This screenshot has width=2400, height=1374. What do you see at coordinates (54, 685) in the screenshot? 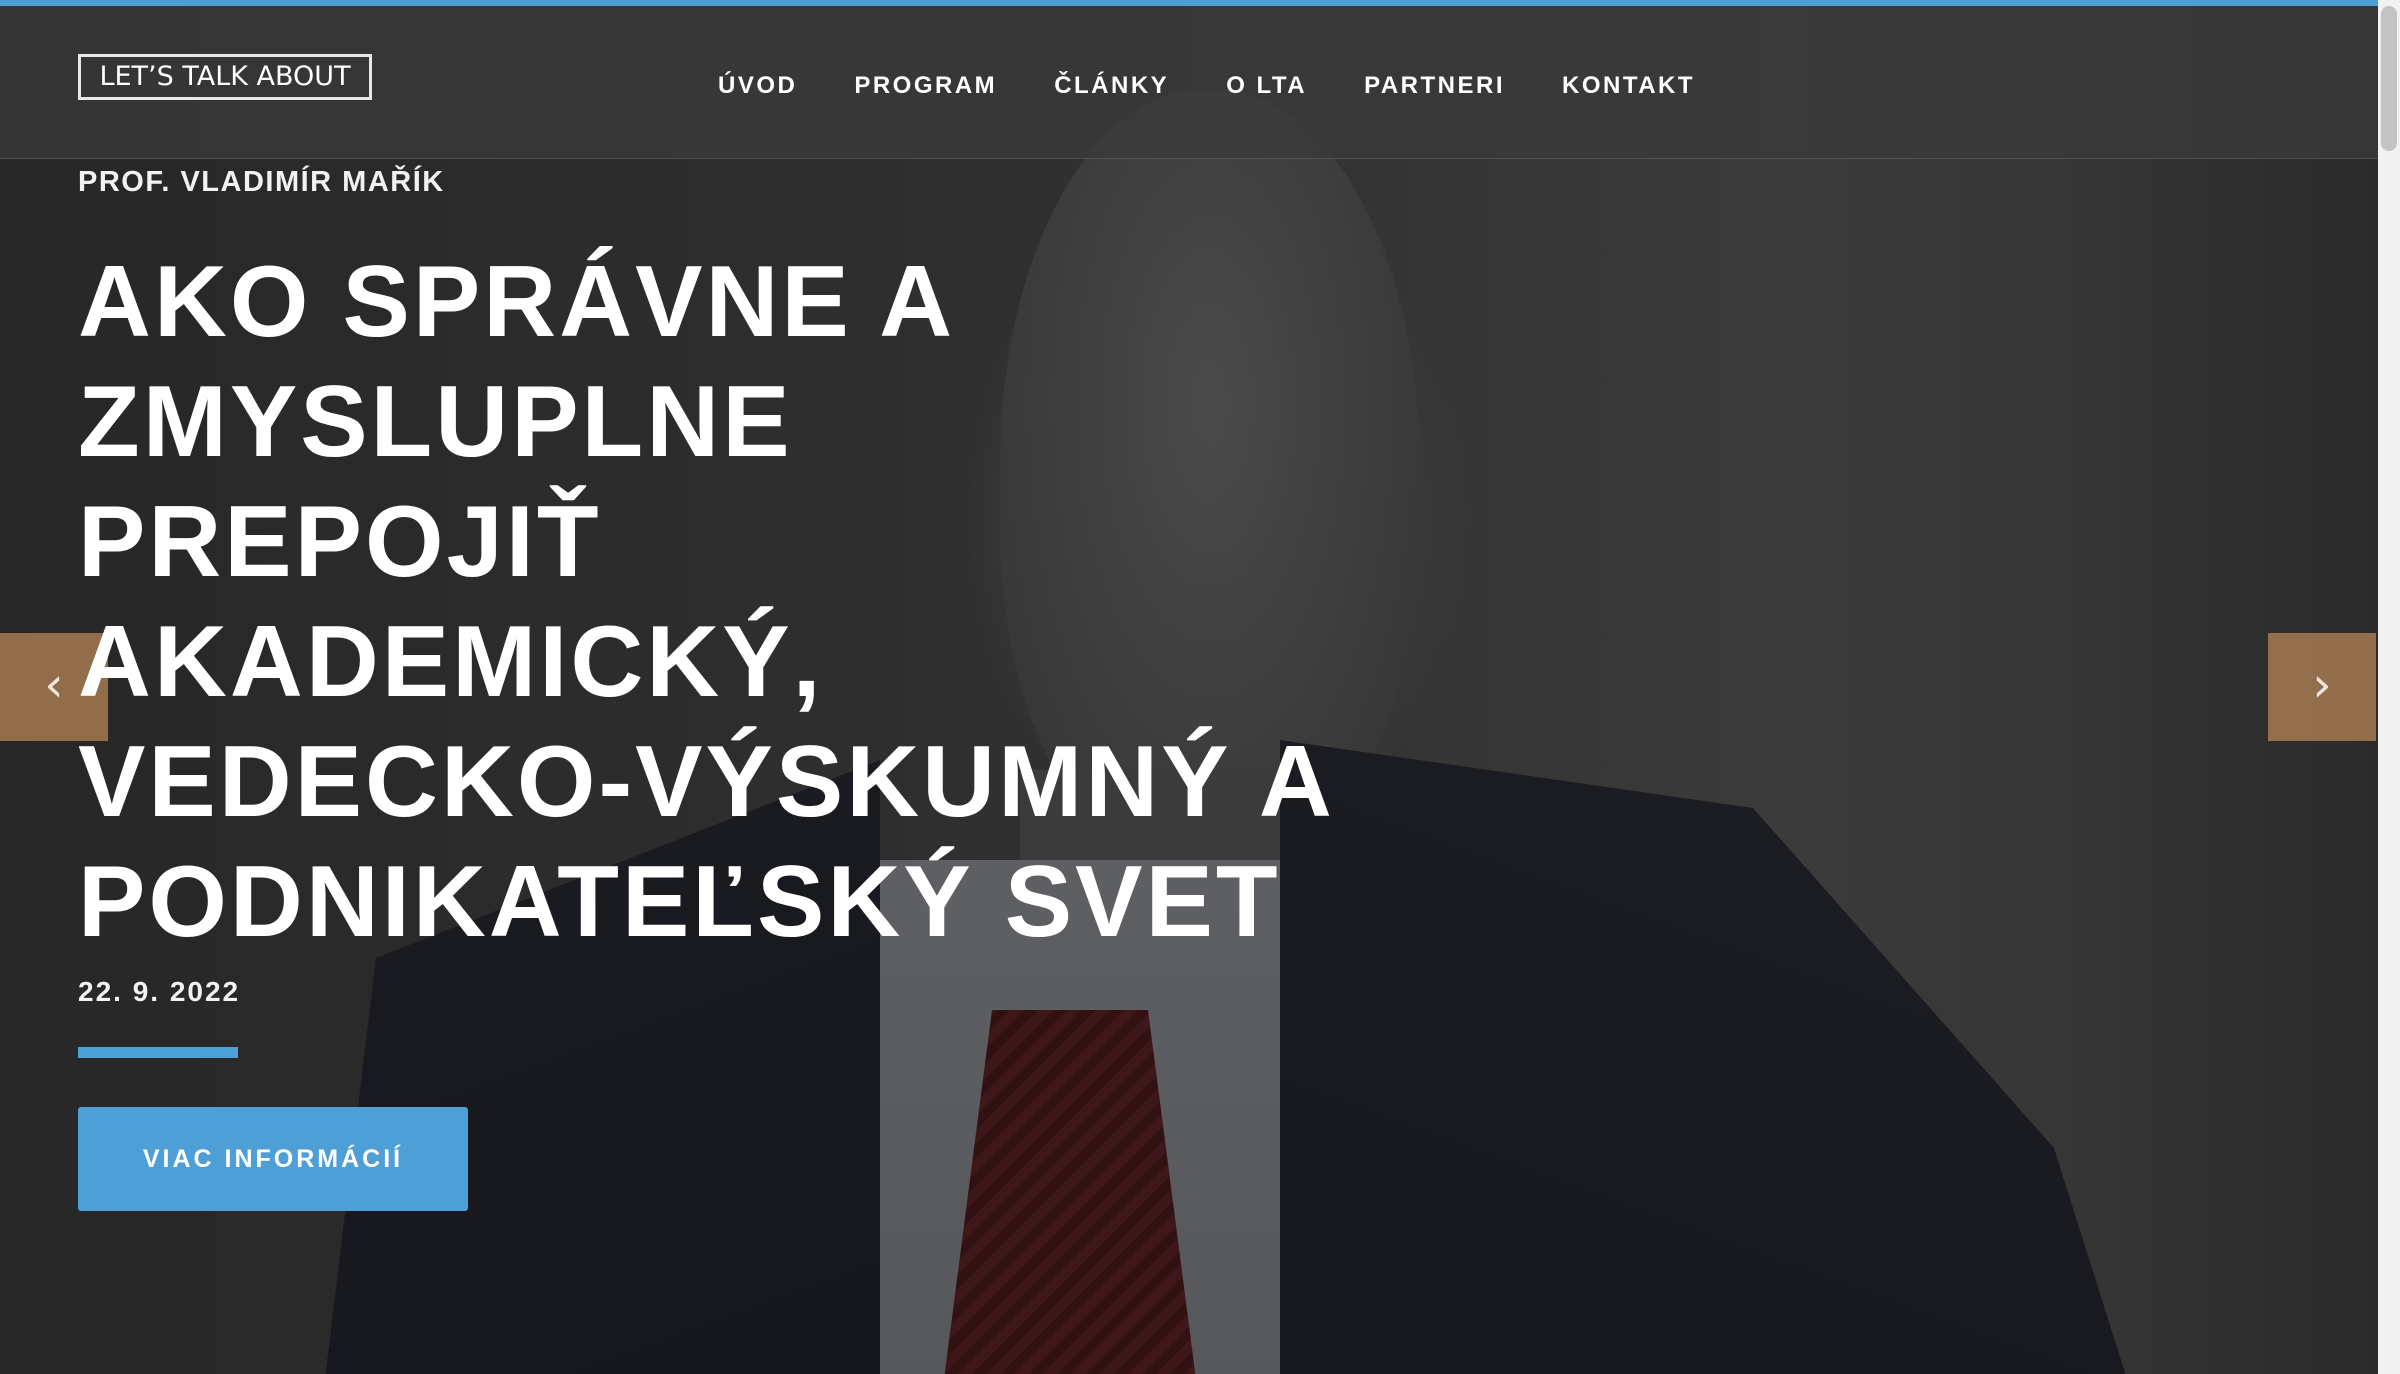
I see `chevron-left-icon: ‹` at bounding box center [54, 685].